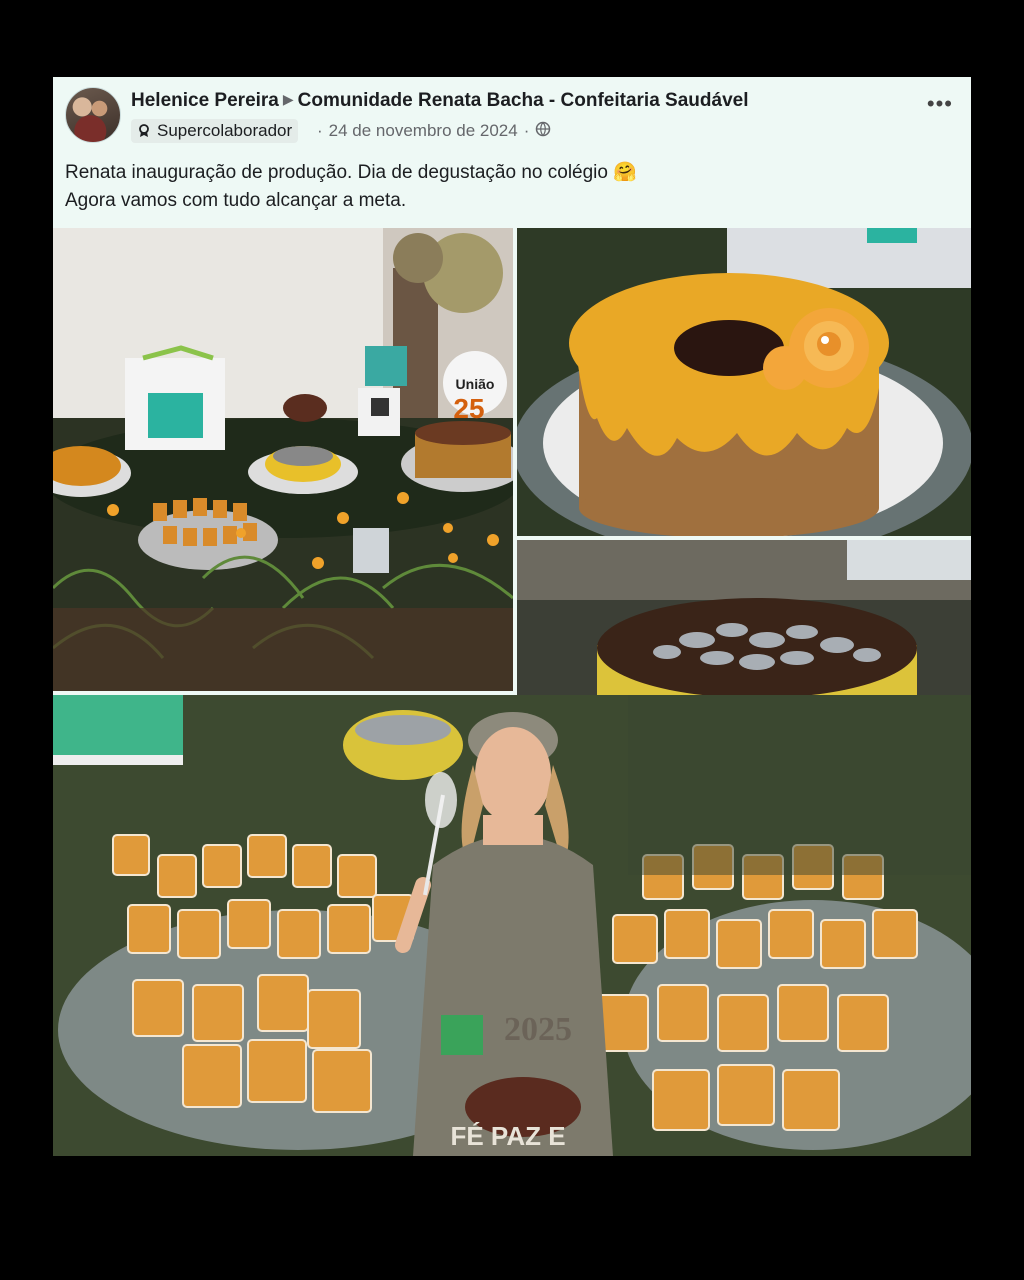 The height and width of the screenshot is (1280, 1024). What do you see at coordinates (288, 99) in the screenshot?
I see `arrow-right-icon: ▶` at bounding box center [288, 99].